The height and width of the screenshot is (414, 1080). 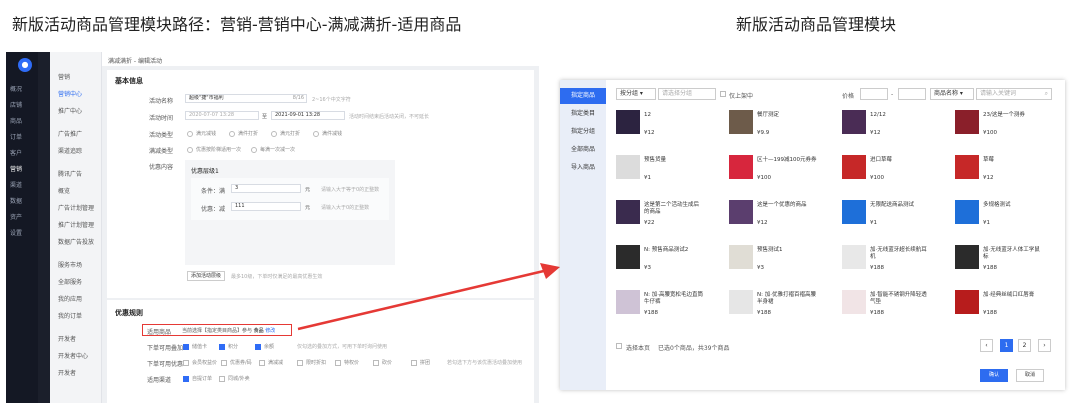 What do you see at coordinates (25, 65) in the screenshot?
I see `logo-icon: ●` at bounding box center [25, 65].